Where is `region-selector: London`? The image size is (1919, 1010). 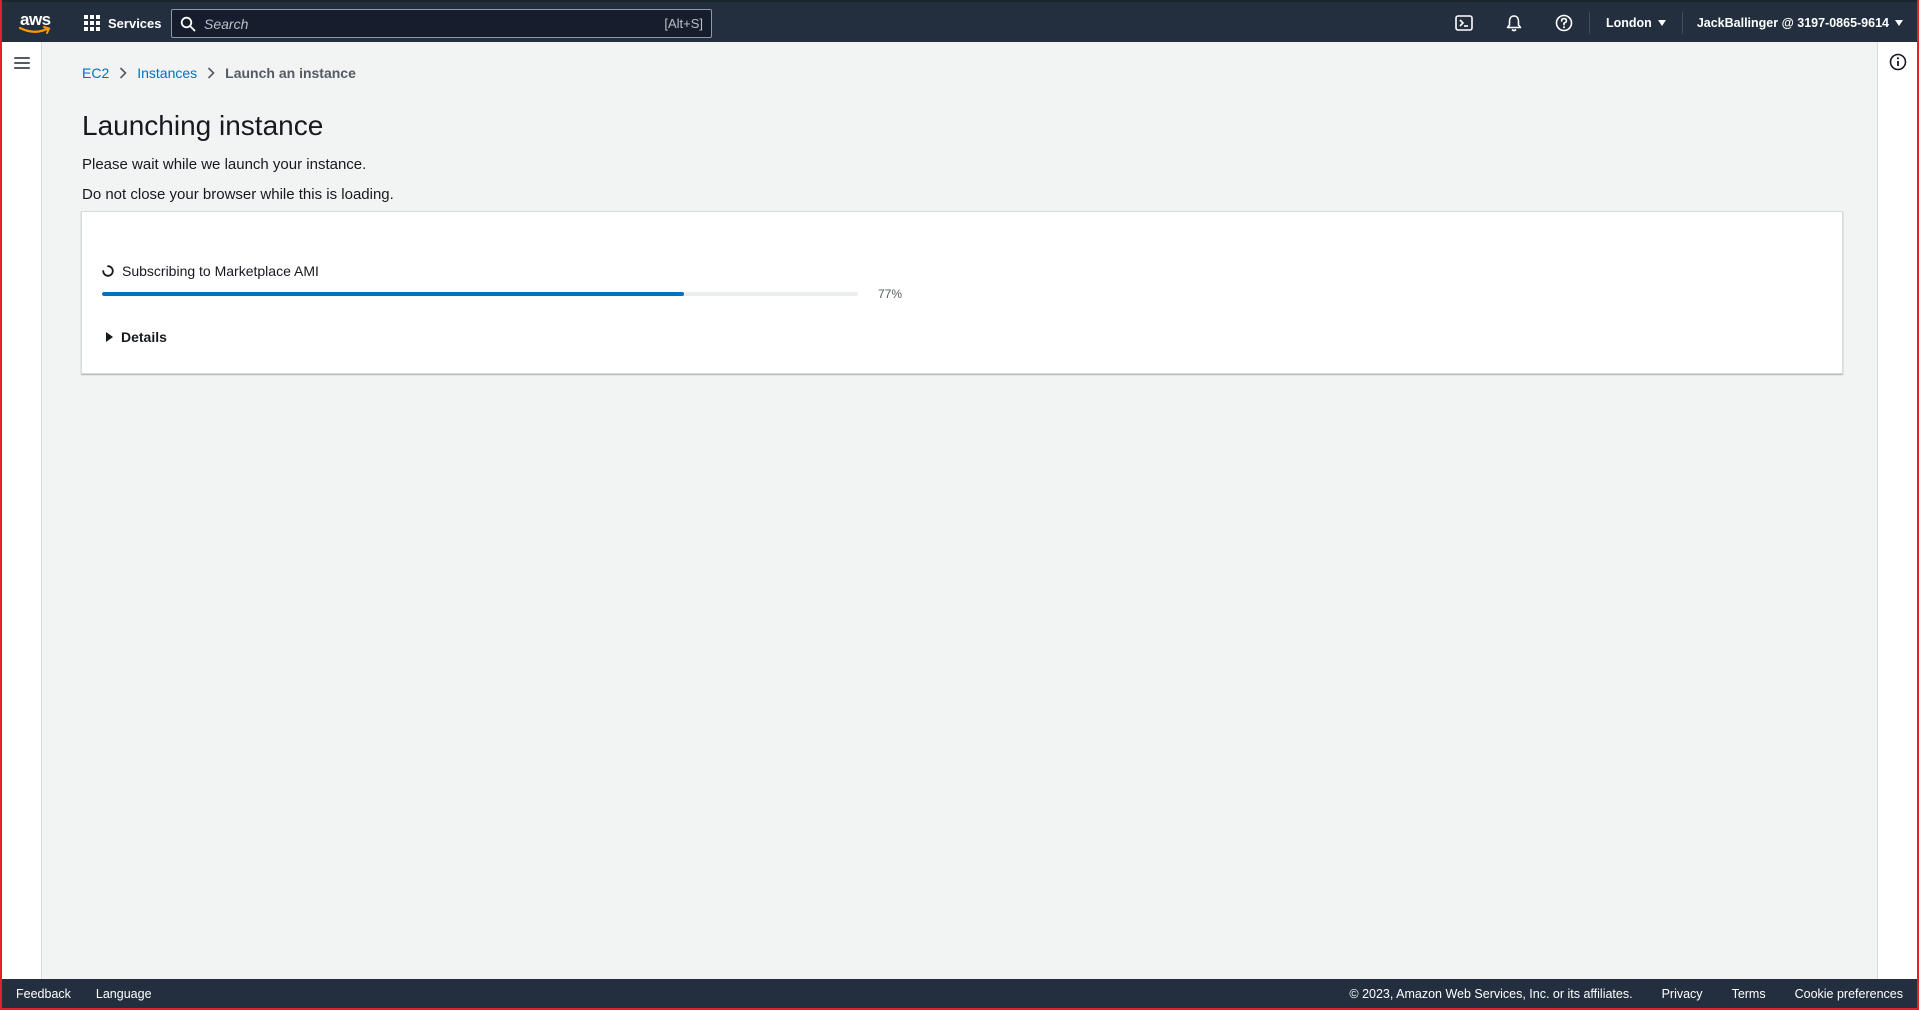
region-selector: London is located at coordinates (1636, 23).